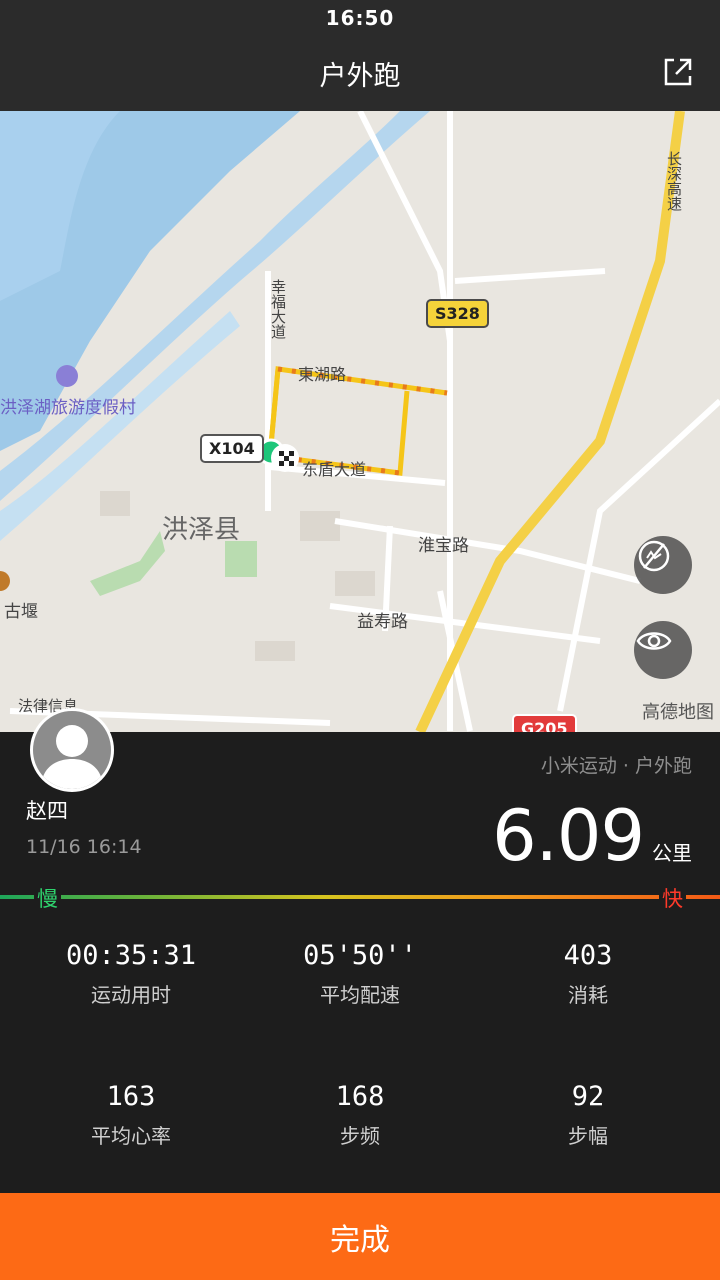 The height and width of the screenshot is (1280, 720). I want to click on stat-stride: 92 步幅, so click(588, 1115).